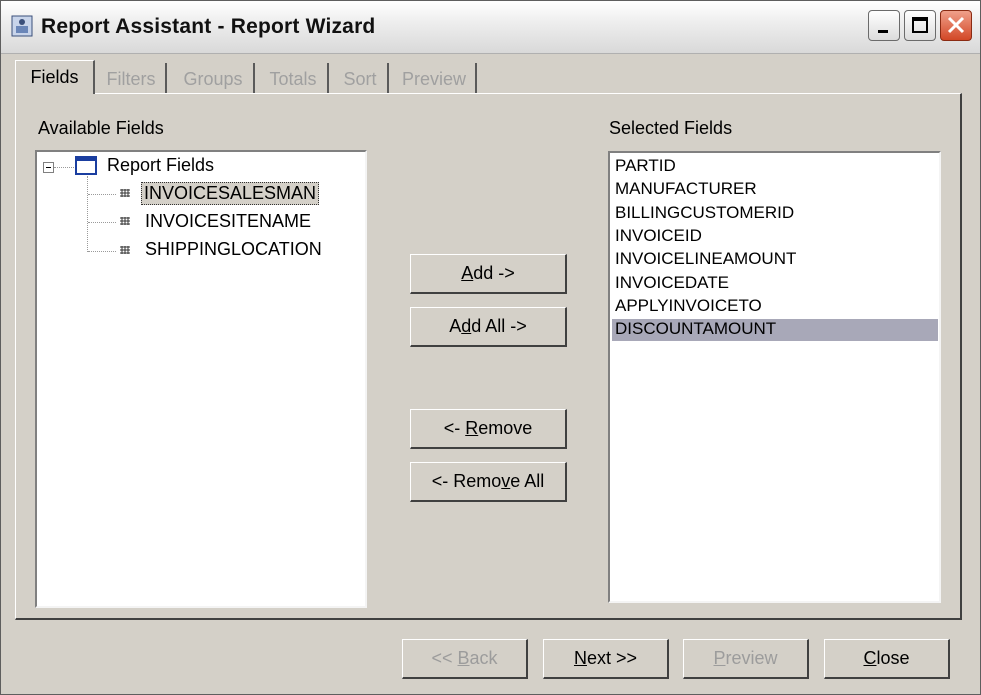 This screenshot has height=695, width=981. I want to click on list-item: MANUFACTURER, so click(686, 189).